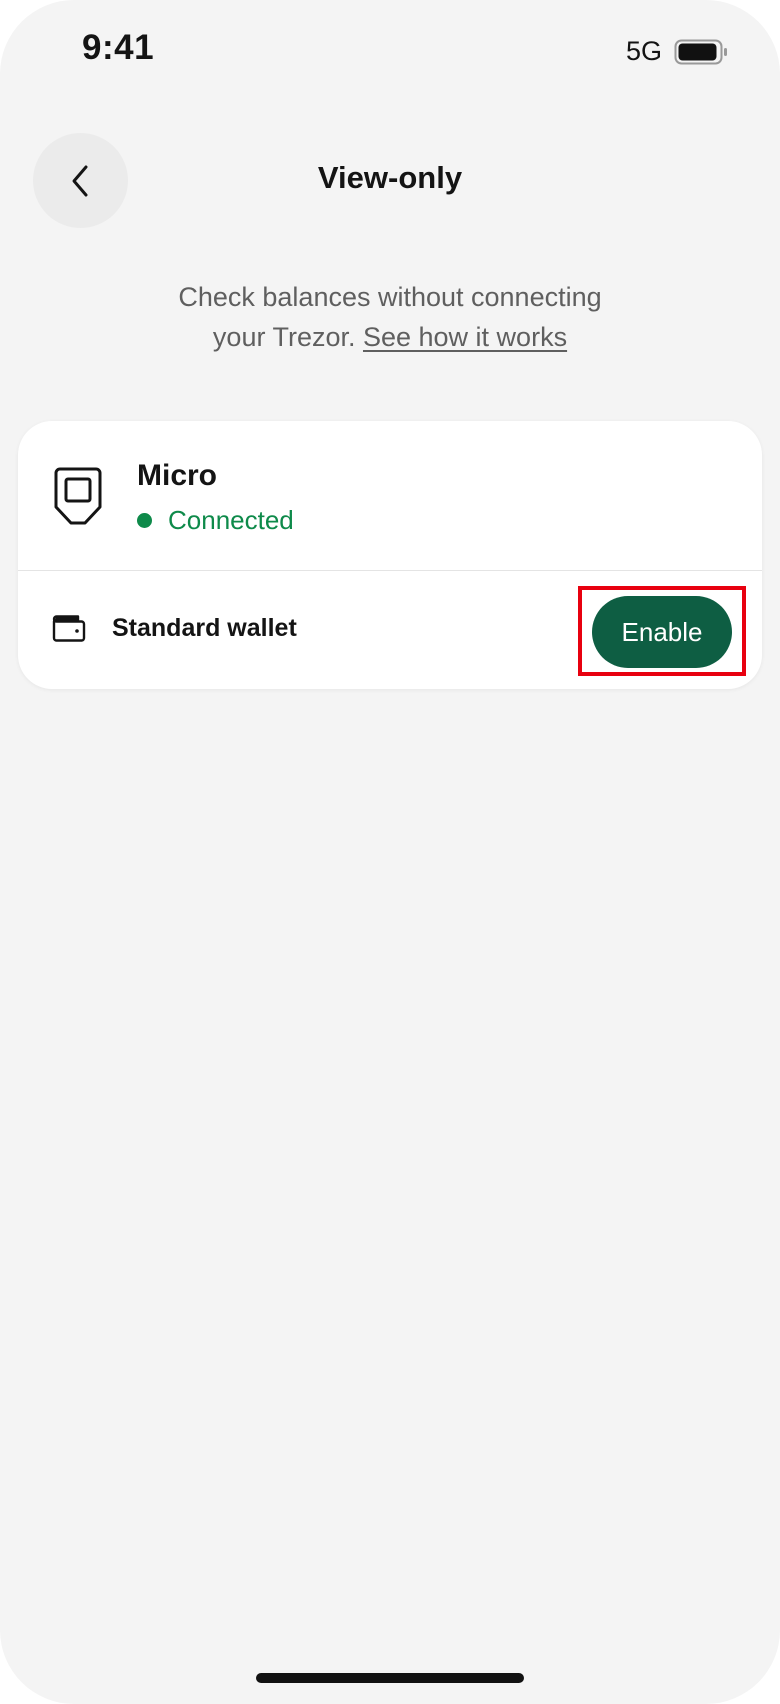 The width and height of the screenshot is (780, 1704). What do you see at coordinates (700, 51) in the screenshot?
I see `battery-icon` at bounding box center [700, 51].